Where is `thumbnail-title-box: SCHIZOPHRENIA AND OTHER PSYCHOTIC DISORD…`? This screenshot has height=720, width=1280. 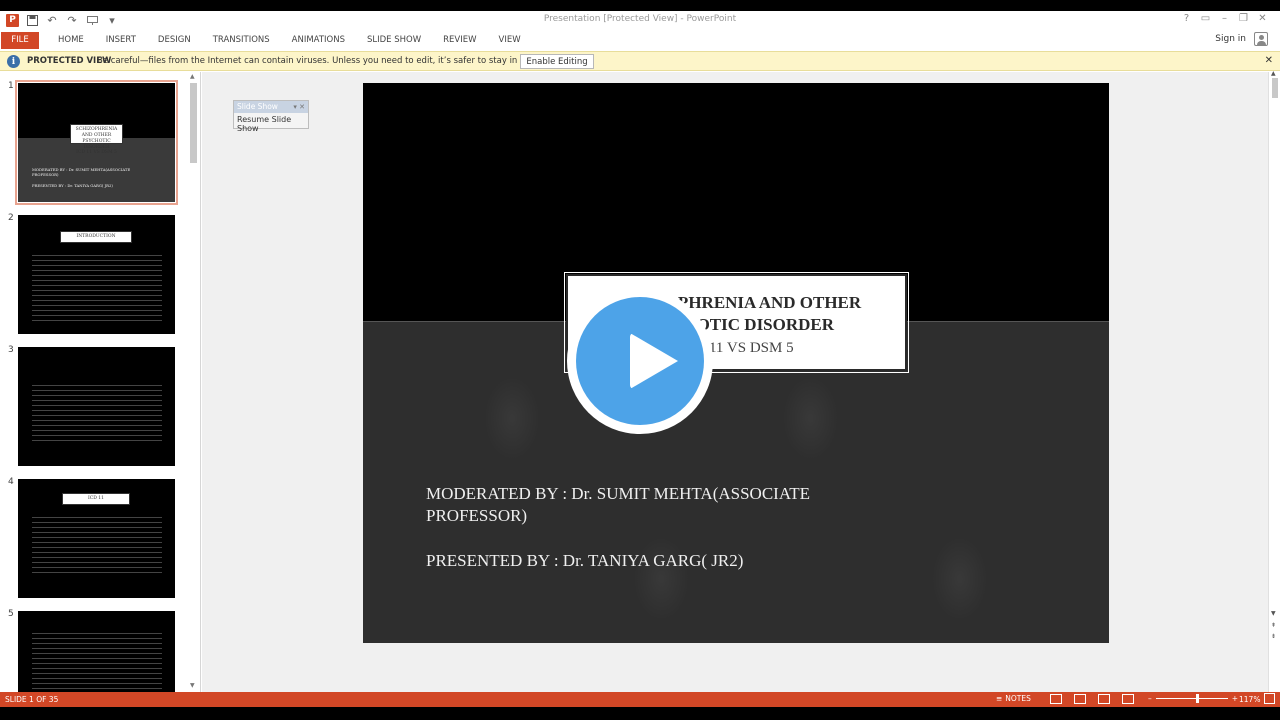 thumbnail-title-box: SCHIZOPHRENIA AND OTHER PSYCHOTIC DISORD… is located at coordinates (96, 139).